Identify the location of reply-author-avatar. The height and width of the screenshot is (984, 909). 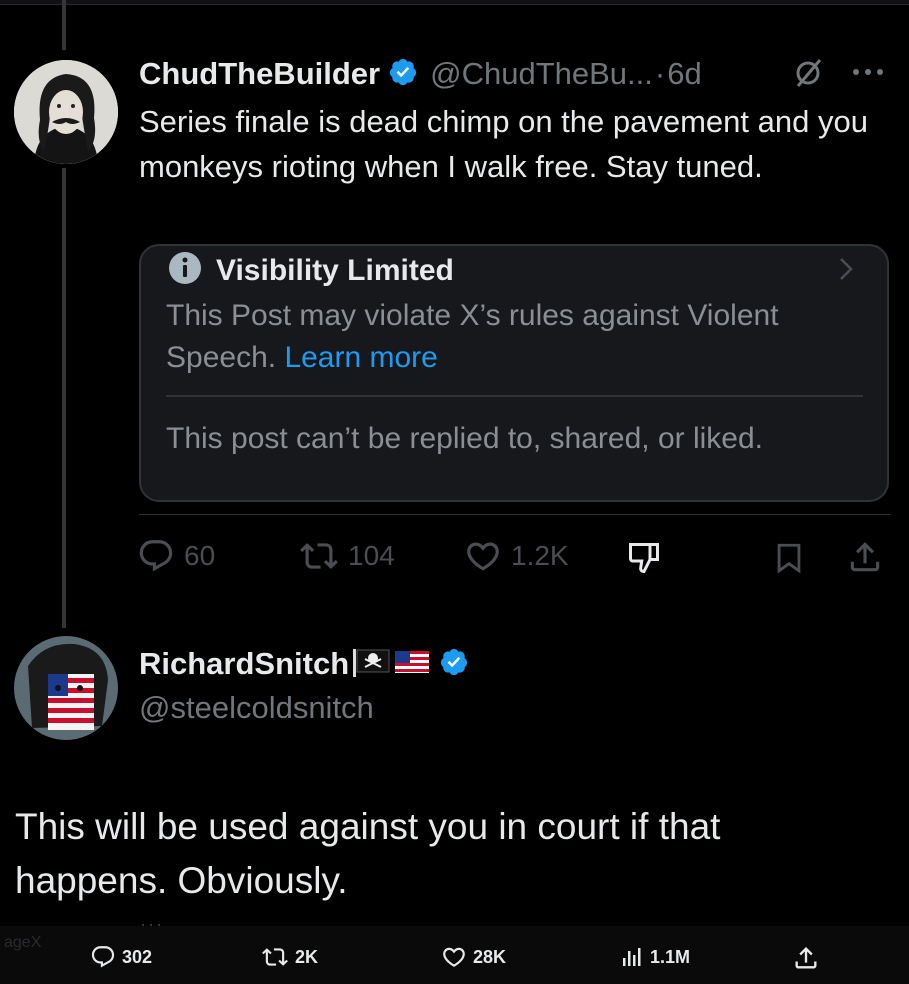
(66, 688).